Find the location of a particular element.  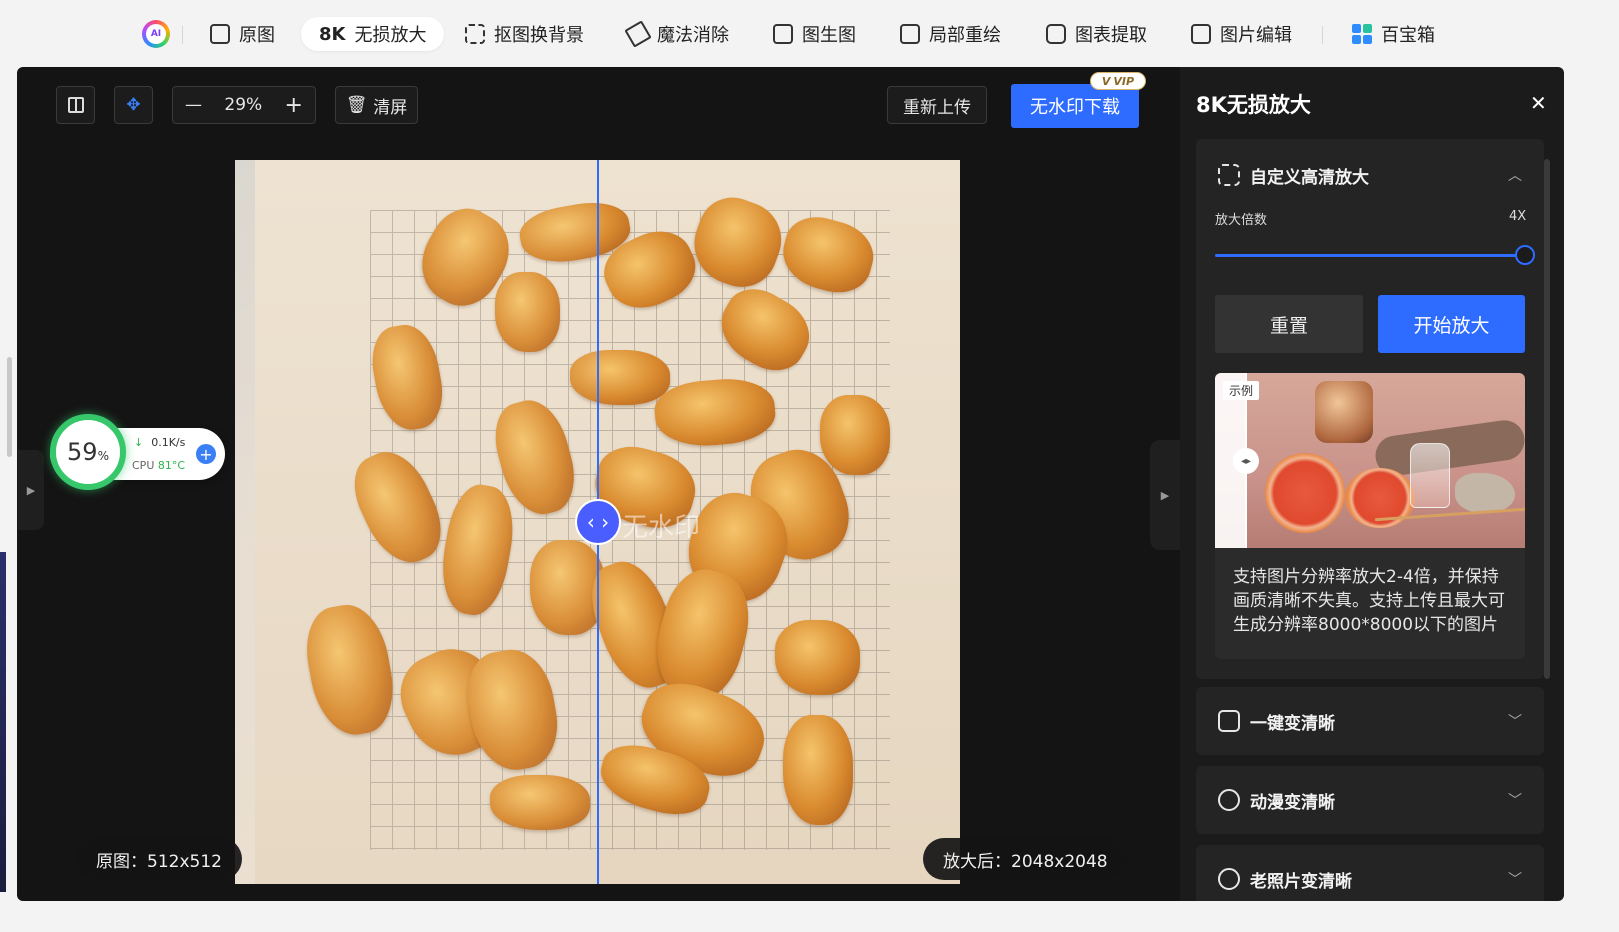

plus-icon: + is located at coordinates (206, 454).